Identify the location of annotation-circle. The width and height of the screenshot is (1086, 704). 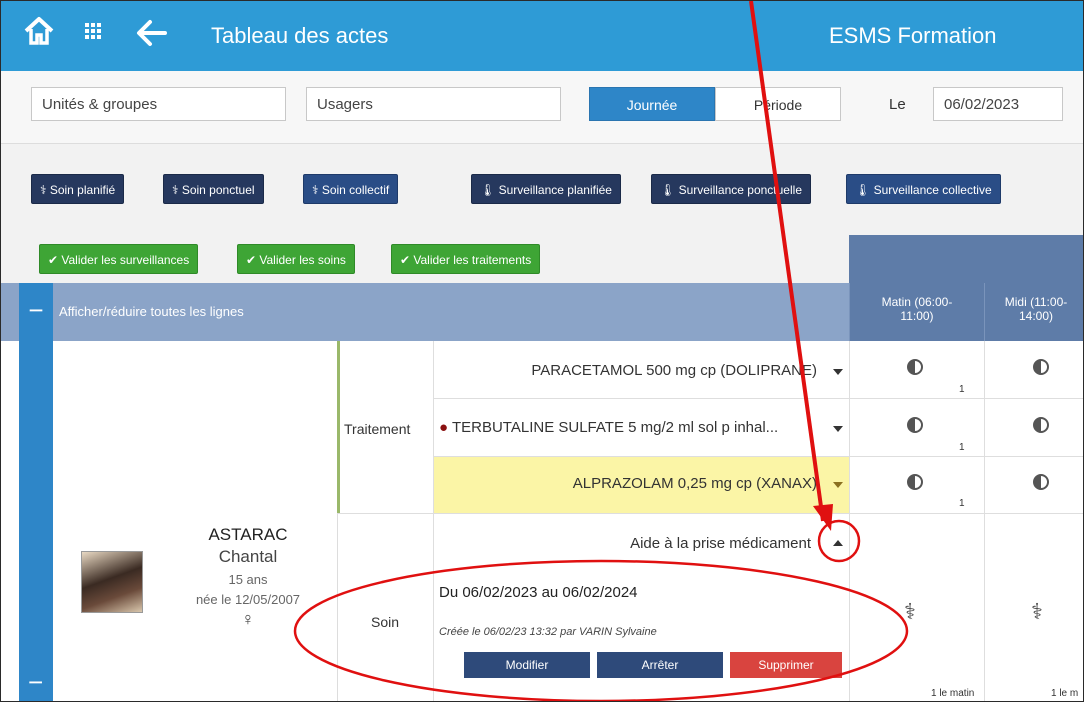
(839, 541).